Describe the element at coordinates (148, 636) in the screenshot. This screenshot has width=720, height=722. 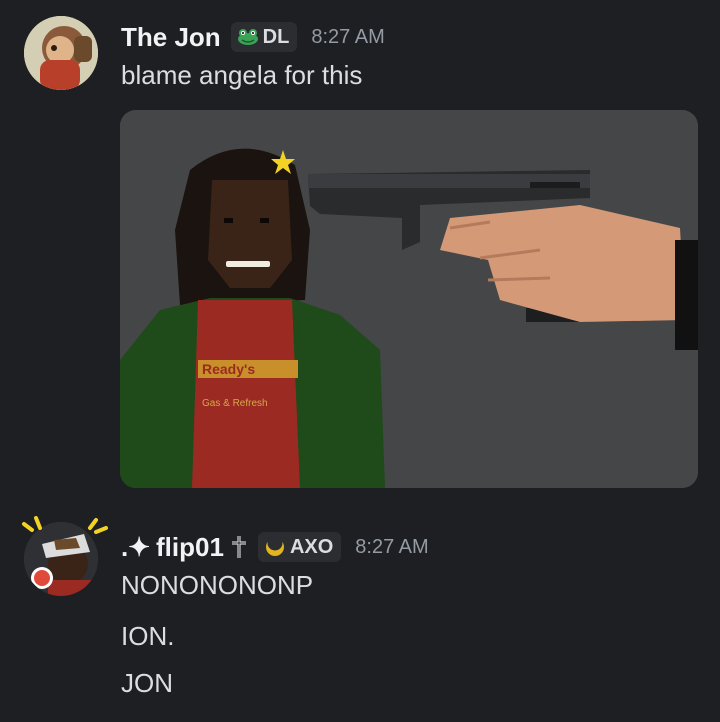
I see `message-line-2: ION.` at that location.